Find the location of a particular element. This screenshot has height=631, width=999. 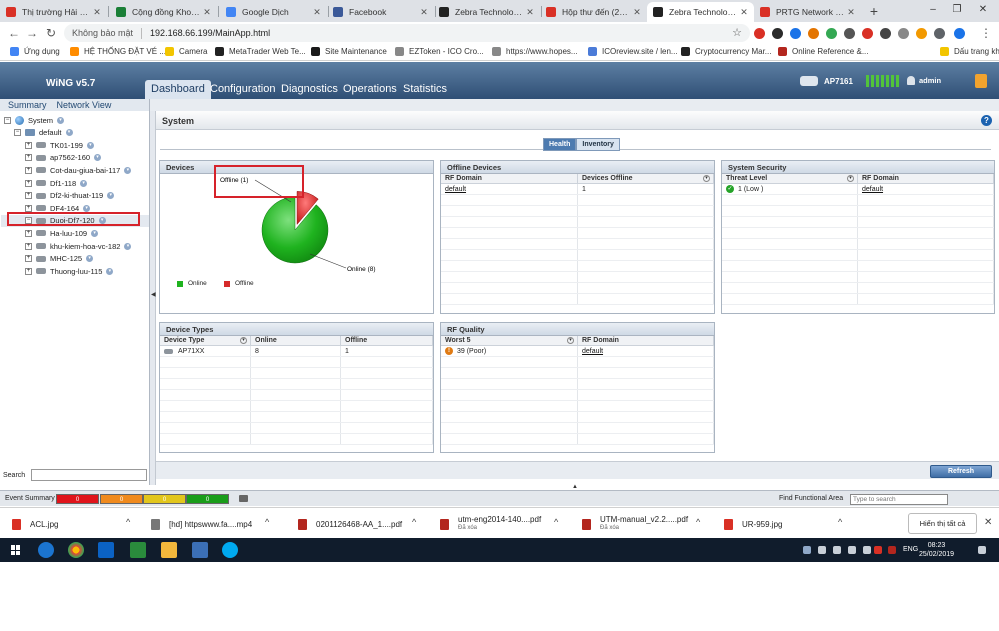

restore-button: ❐ is located at coordinates (957, 10).